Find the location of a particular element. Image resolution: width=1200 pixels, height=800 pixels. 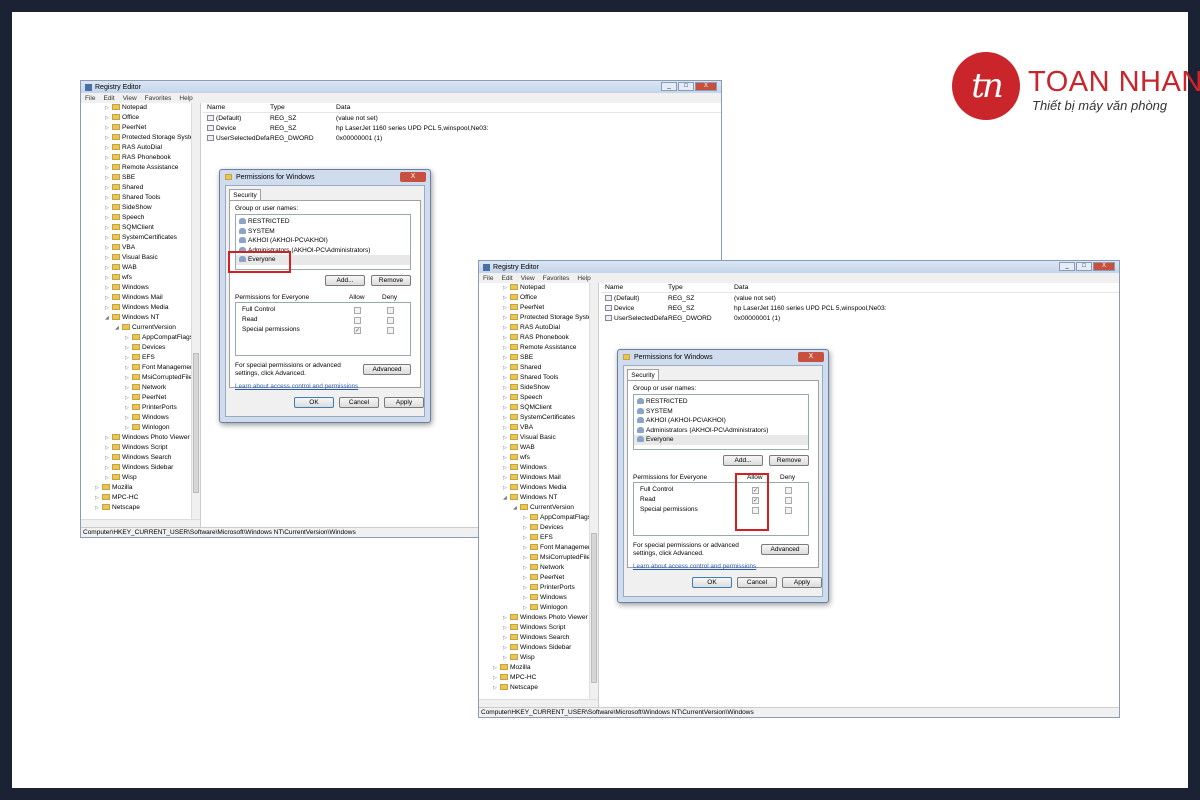

tree-item: ▷ Windows Photo Viewer is located at coordinates (140, 438).